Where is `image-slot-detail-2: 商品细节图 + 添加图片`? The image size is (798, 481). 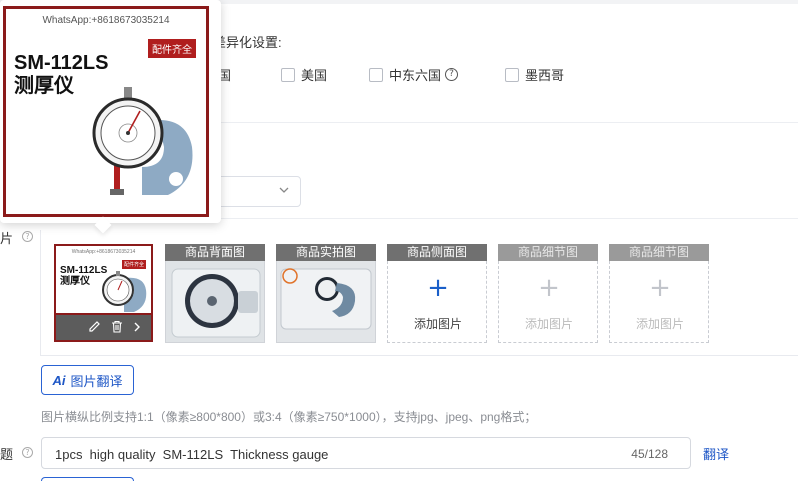 image-slot-detail-2: 商品细节图 + 添加图片 is located at coordinates (659, 293).